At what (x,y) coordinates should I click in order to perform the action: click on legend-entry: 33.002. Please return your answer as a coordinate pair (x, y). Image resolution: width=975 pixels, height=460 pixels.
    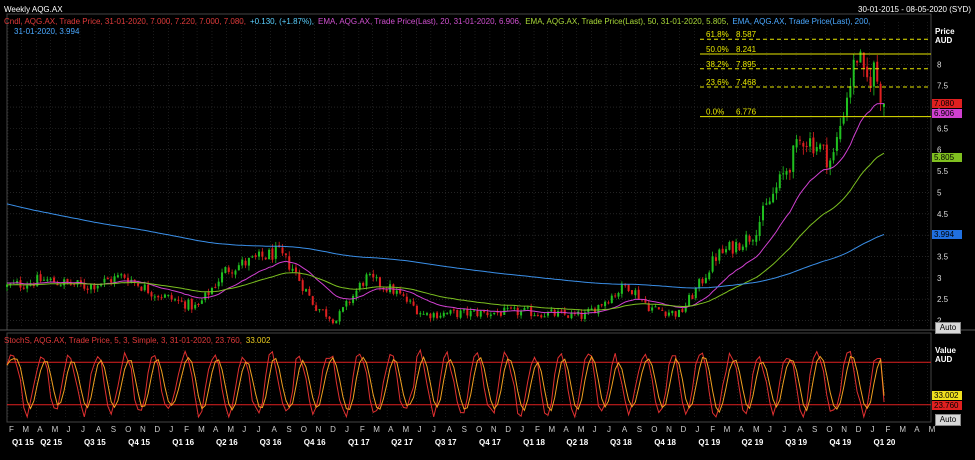
    Looking at the image, I should click on (258, 340).